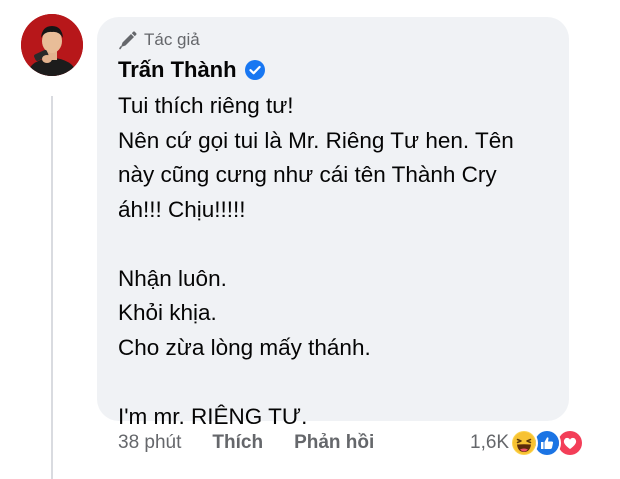  Describe the element at coordinates (177, 70) in the screenshot. I see `author-name: Trấn Thành` at that location.